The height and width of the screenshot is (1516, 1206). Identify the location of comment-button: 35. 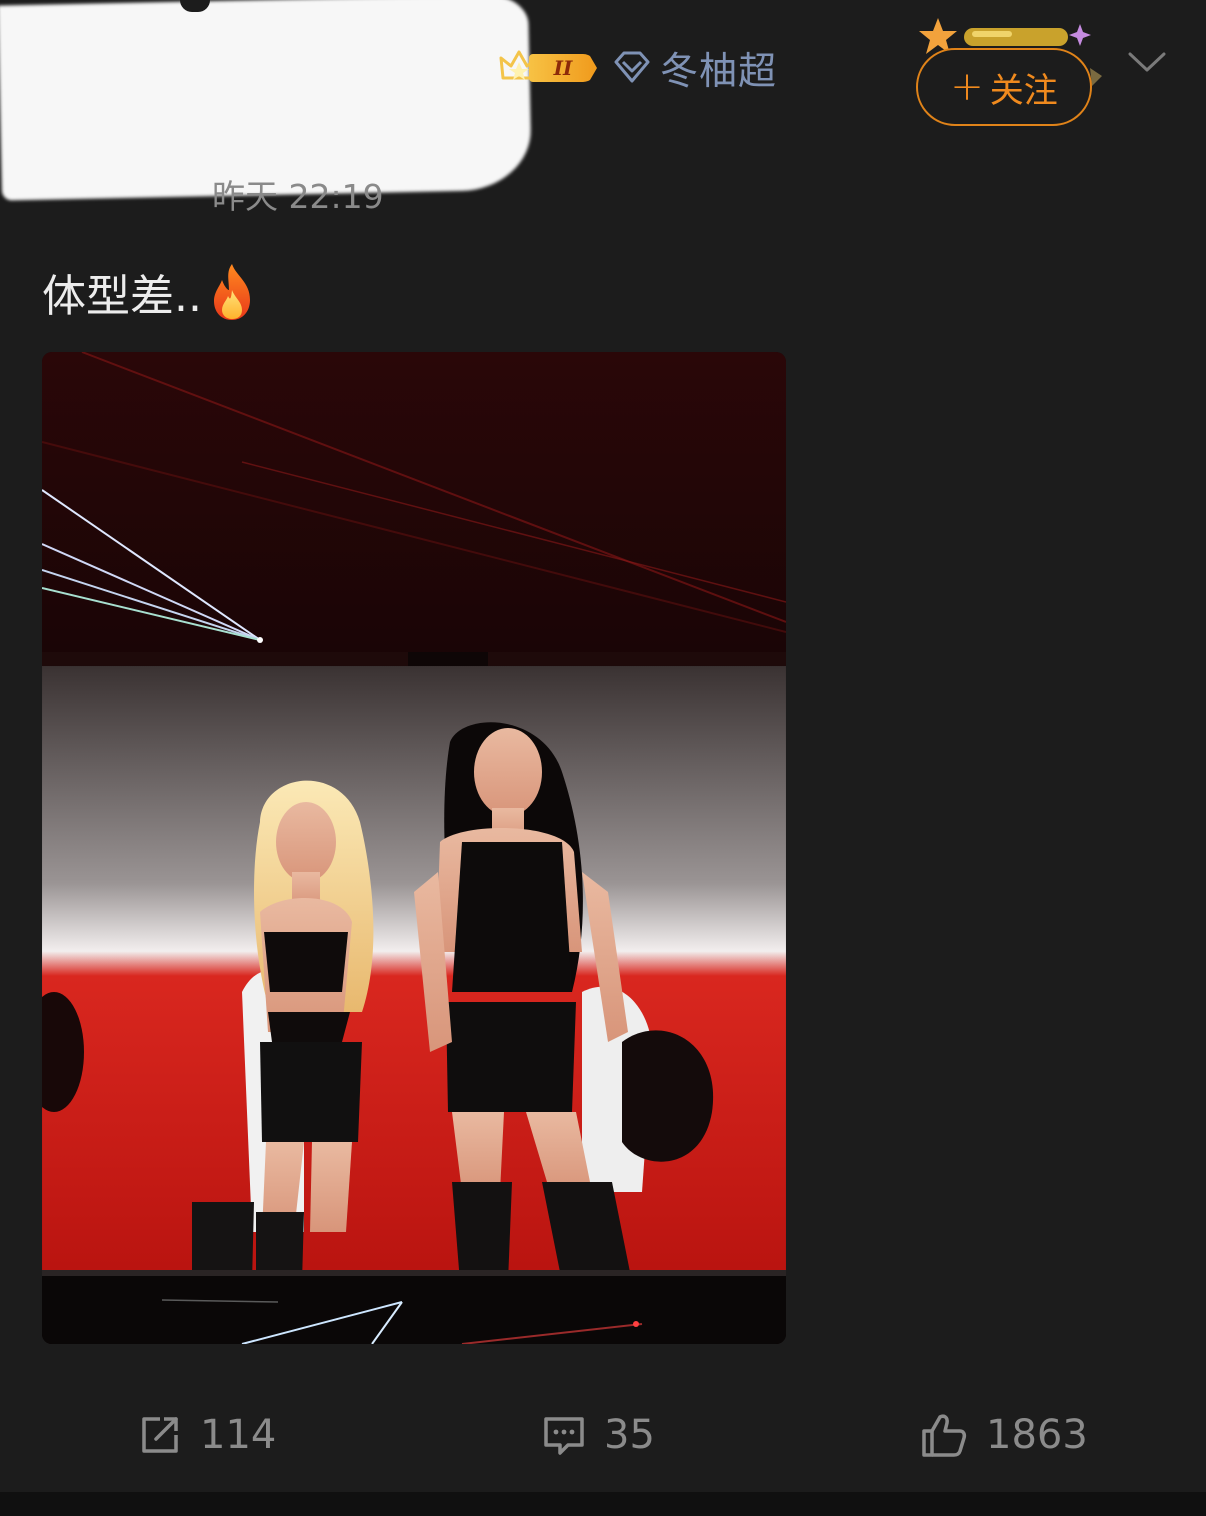
(598, 1435).